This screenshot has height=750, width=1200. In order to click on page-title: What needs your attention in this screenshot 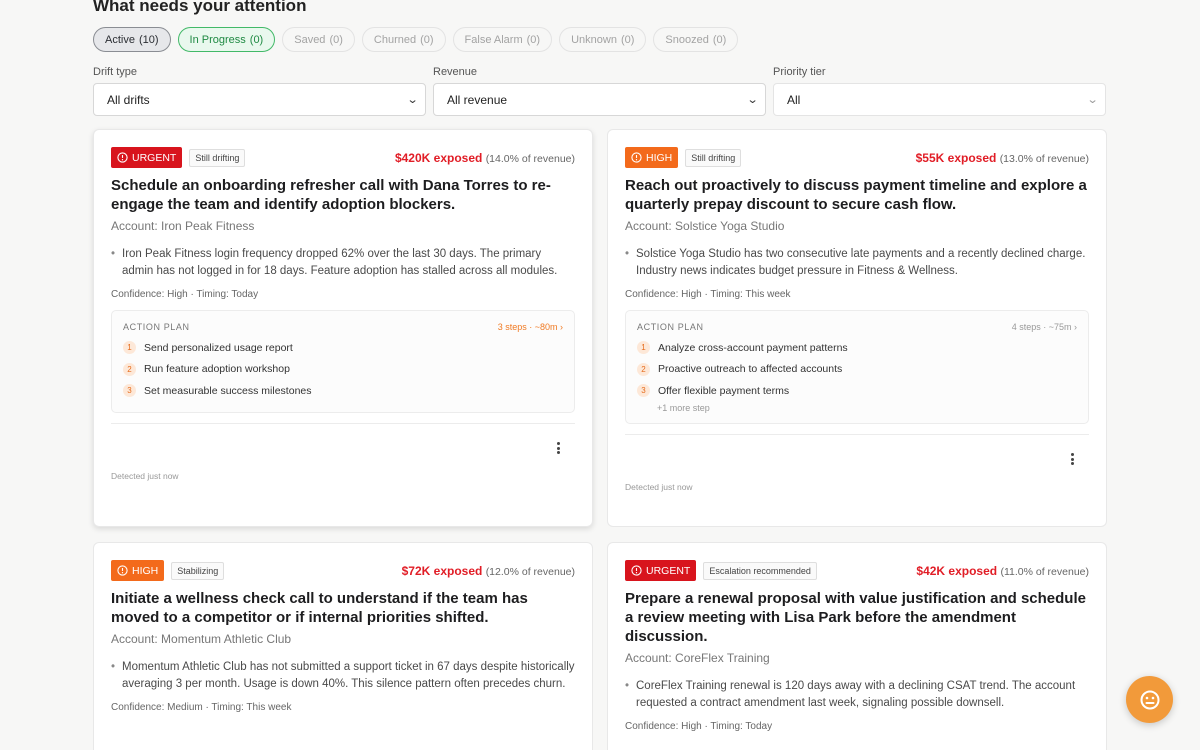, I will do `click(200, 7)`.